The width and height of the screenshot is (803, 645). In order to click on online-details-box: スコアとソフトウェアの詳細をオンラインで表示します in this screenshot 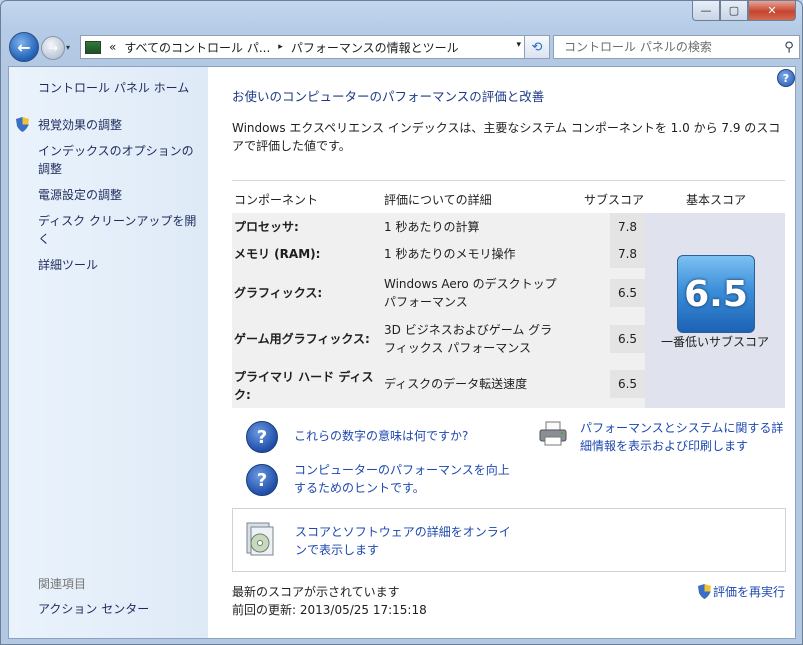, I will do `click(509, 540)`.